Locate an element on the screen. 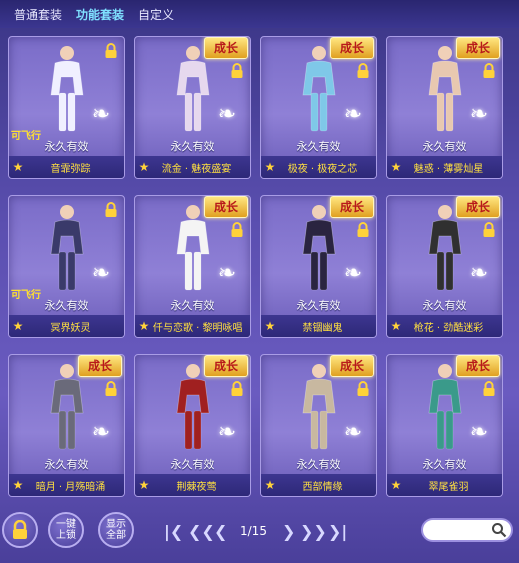 The width and height of the screenshot is (519, 563). name-bar: ★ 禁锢幽鬼 is located at coordinates (318, 326).